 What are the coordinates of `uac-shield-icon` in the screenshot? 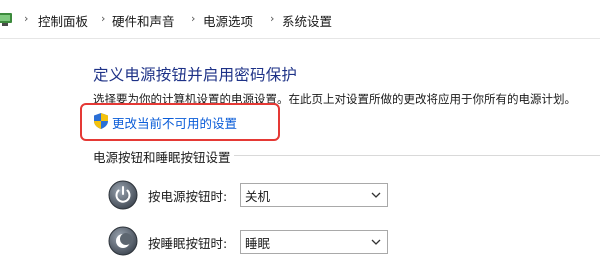 It's located at (101, 121).